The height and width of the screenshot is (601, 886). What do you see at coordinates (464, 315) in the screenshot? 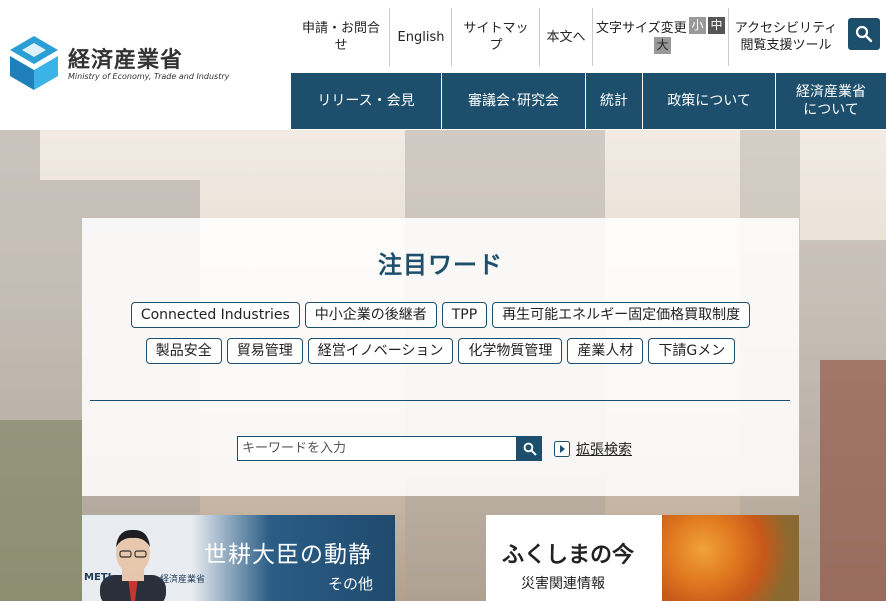
I see `keyword-tag: TPP` at bounding box center [464, 315].